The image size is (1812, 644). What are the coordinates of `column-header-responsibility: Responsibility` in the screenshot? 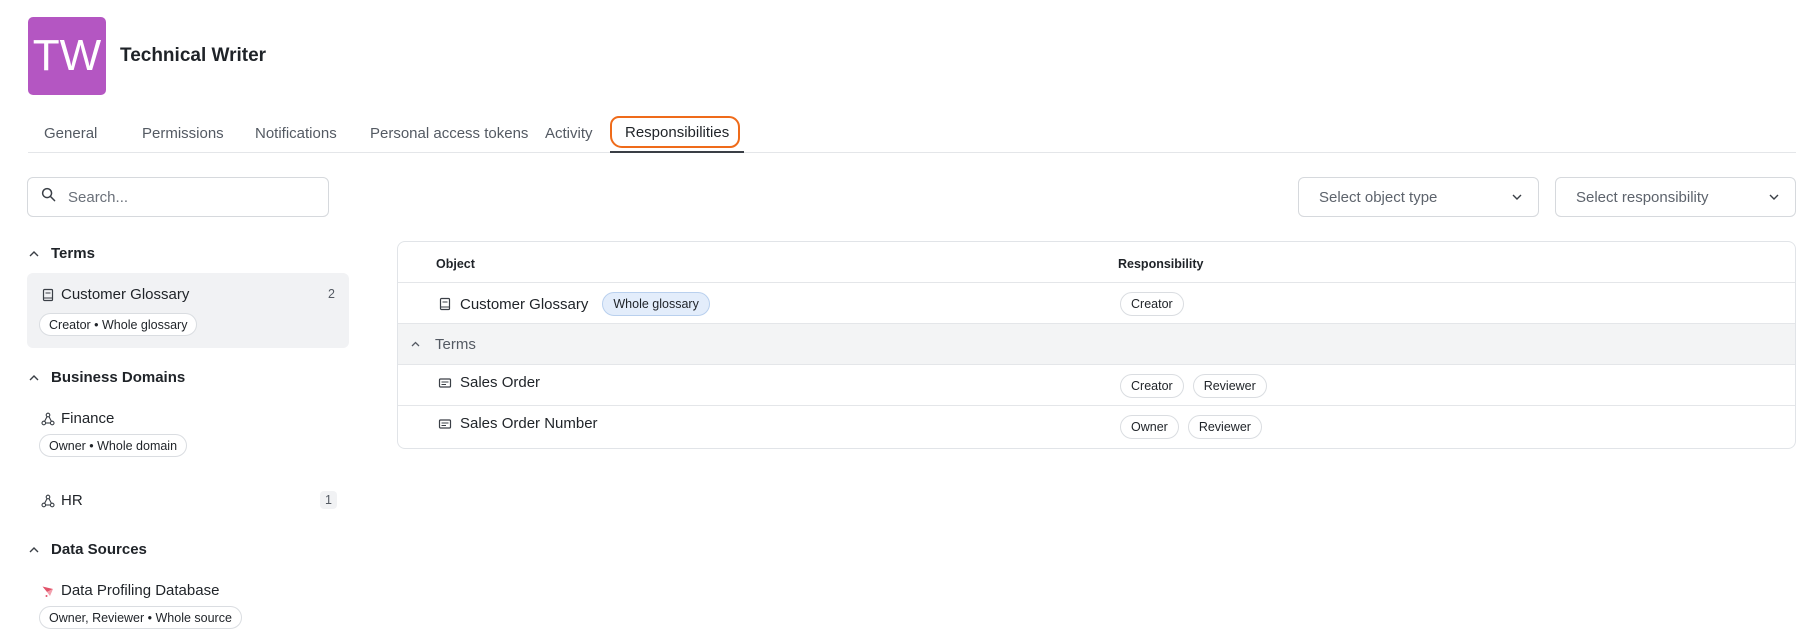 It's located at (1161, 264).